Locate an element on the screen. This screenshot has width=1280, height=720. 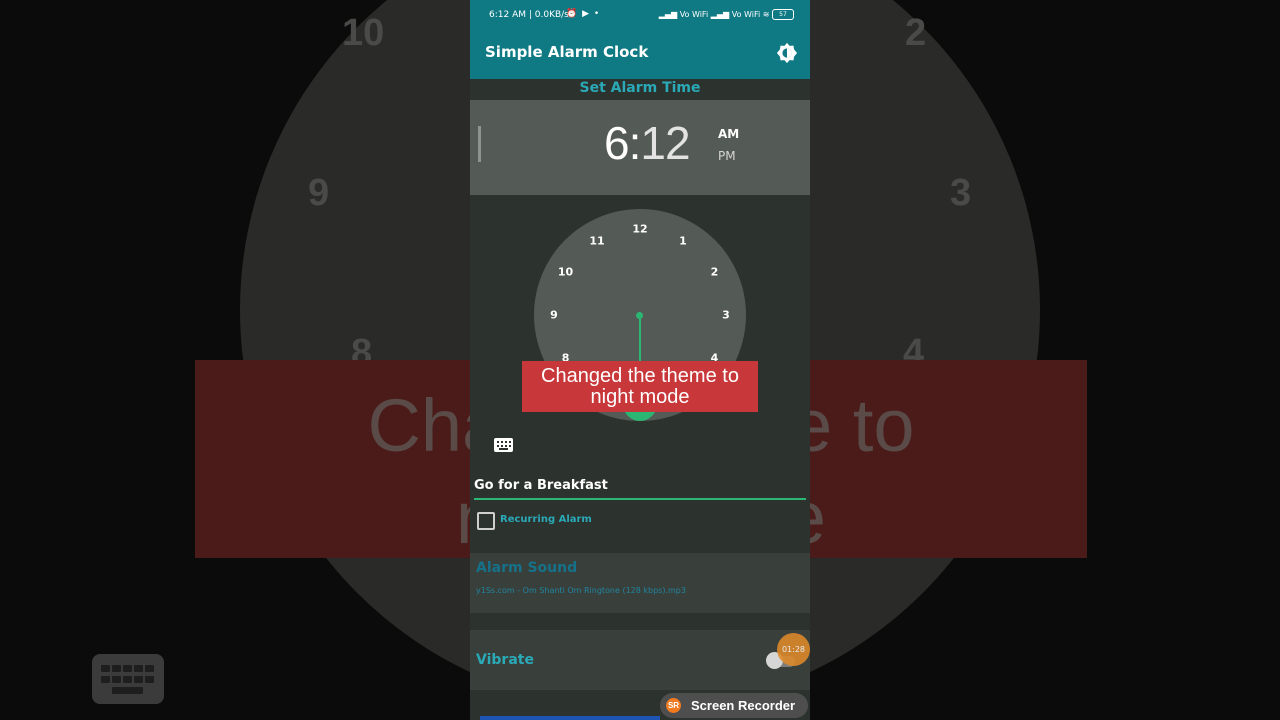
dial-number-12: 12 is located at coordinates (639, 229).